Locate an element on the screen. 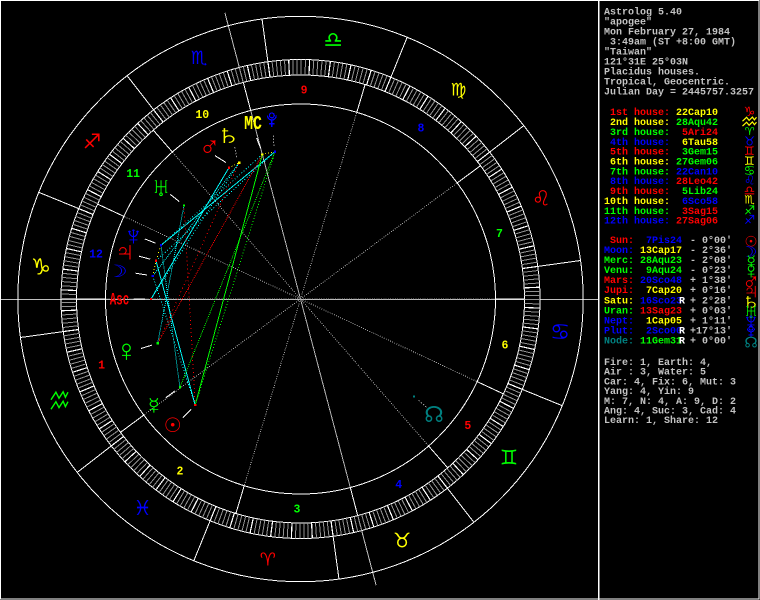 This screenshot has width=760, height=600. svg-text: 9 is located at coordinates (304, 90).